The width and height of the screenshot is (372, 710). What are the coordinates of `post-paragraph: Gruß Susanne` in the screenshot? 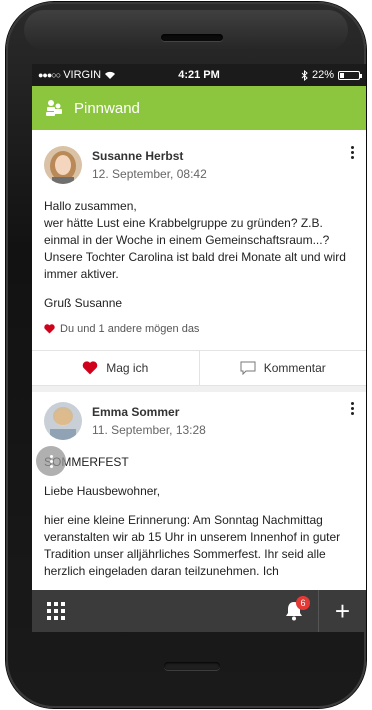 It's located at (83, 303).